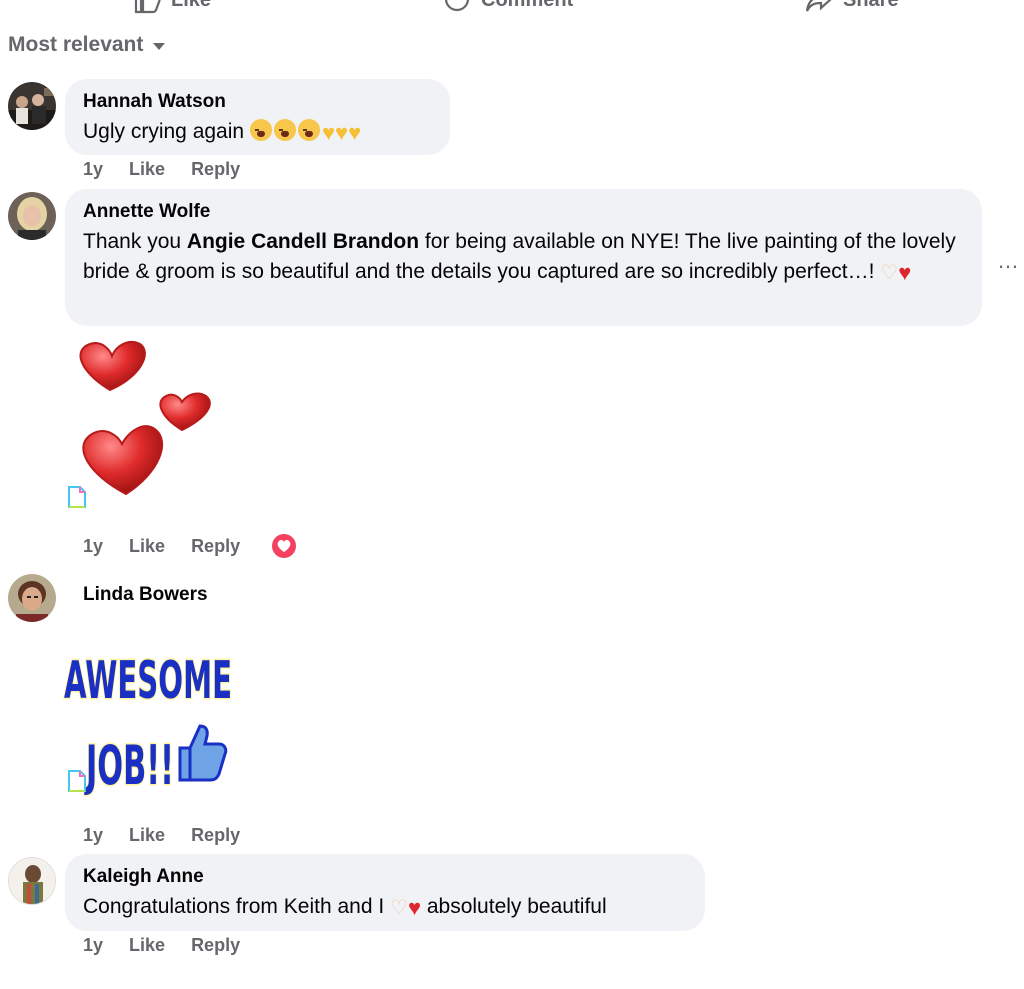 The image size is (1024, 989). What do you see at coordinates (148, 724) in the screenshot?
I see `awesome-job-sticker-image: AWESOME JOB!!` at bounding box center [148, 724].